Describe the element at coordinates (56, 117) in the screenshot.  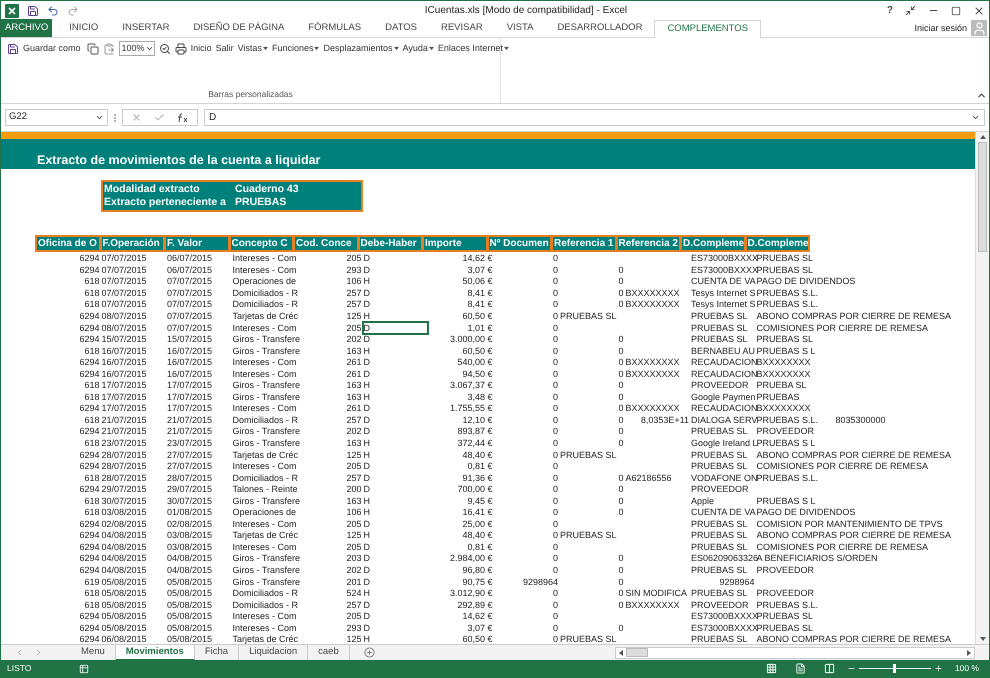
I see `name-box: G22` at that location.